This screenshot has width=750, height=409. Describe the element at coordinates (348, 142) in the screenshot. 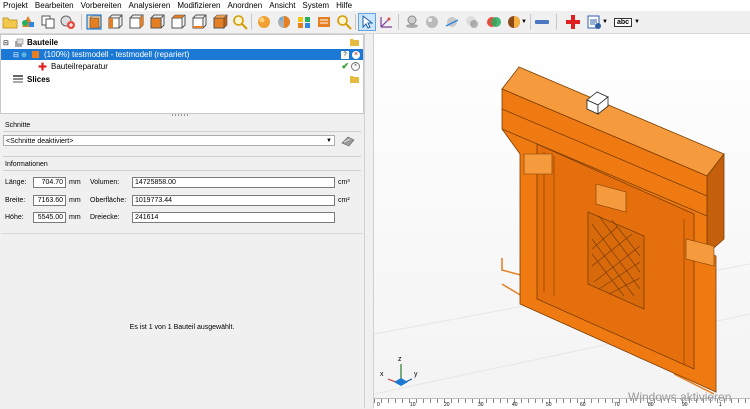

I see `section-settings-icon` at that location.